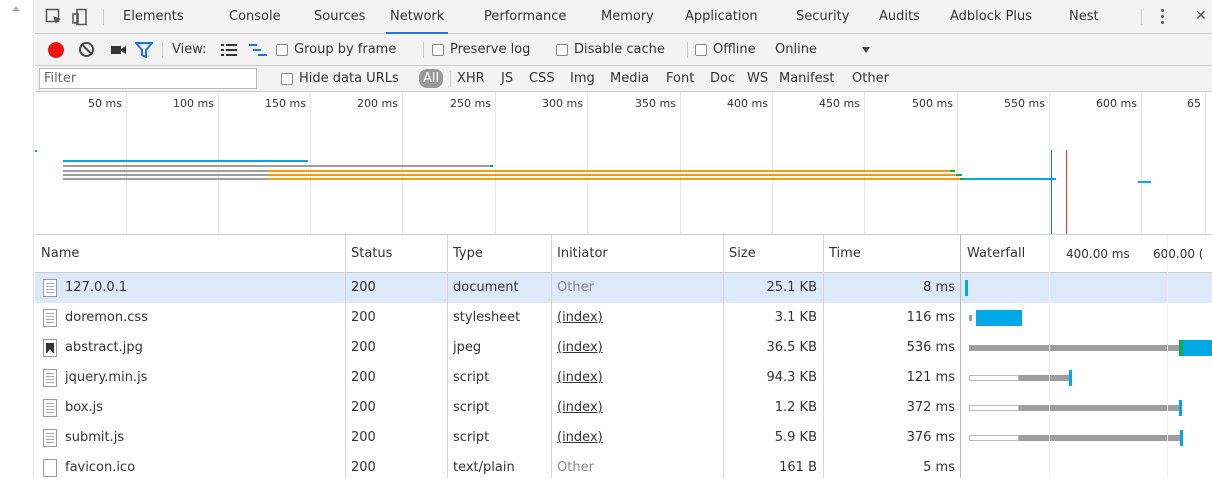 This screenshot has width=1212, height=483. What do you see at coordinates (282, 50) in the screenshot?
I see `group-by-frame-checkbox` at bounding box center [282, 50].